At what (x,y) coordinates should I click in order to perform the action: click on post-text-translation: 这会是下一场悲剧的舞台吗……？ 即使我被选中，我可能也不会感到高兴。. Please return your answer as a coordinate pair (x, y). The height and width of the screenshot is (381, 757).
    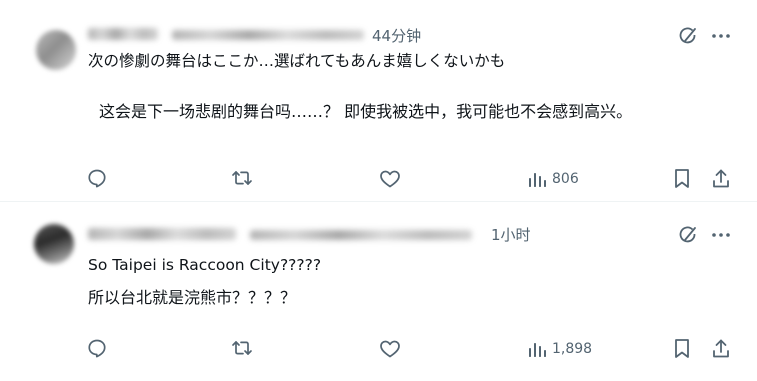
    Looking at the image, I should click on (366, 111).